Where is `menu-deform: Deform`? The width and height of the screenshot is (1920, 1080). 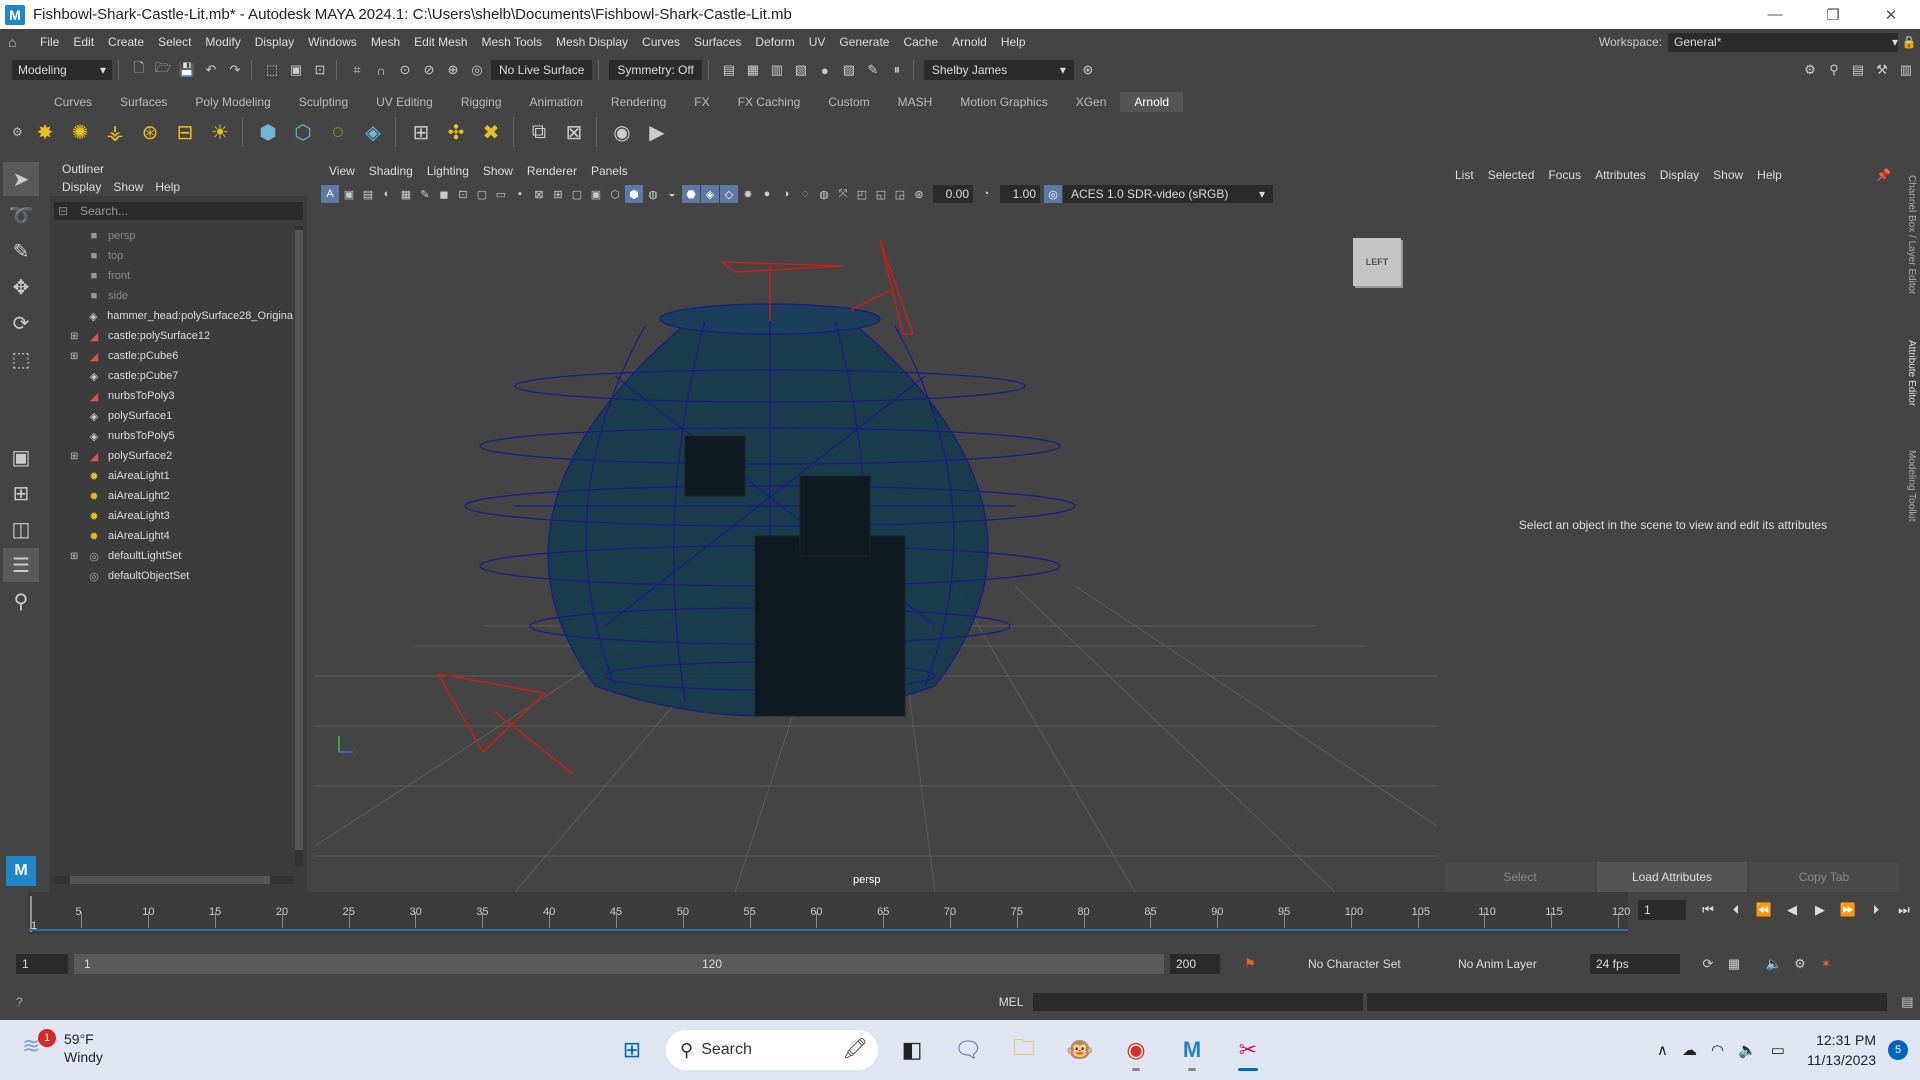
menu-deform: Deform is located at coordinates (774, 42).